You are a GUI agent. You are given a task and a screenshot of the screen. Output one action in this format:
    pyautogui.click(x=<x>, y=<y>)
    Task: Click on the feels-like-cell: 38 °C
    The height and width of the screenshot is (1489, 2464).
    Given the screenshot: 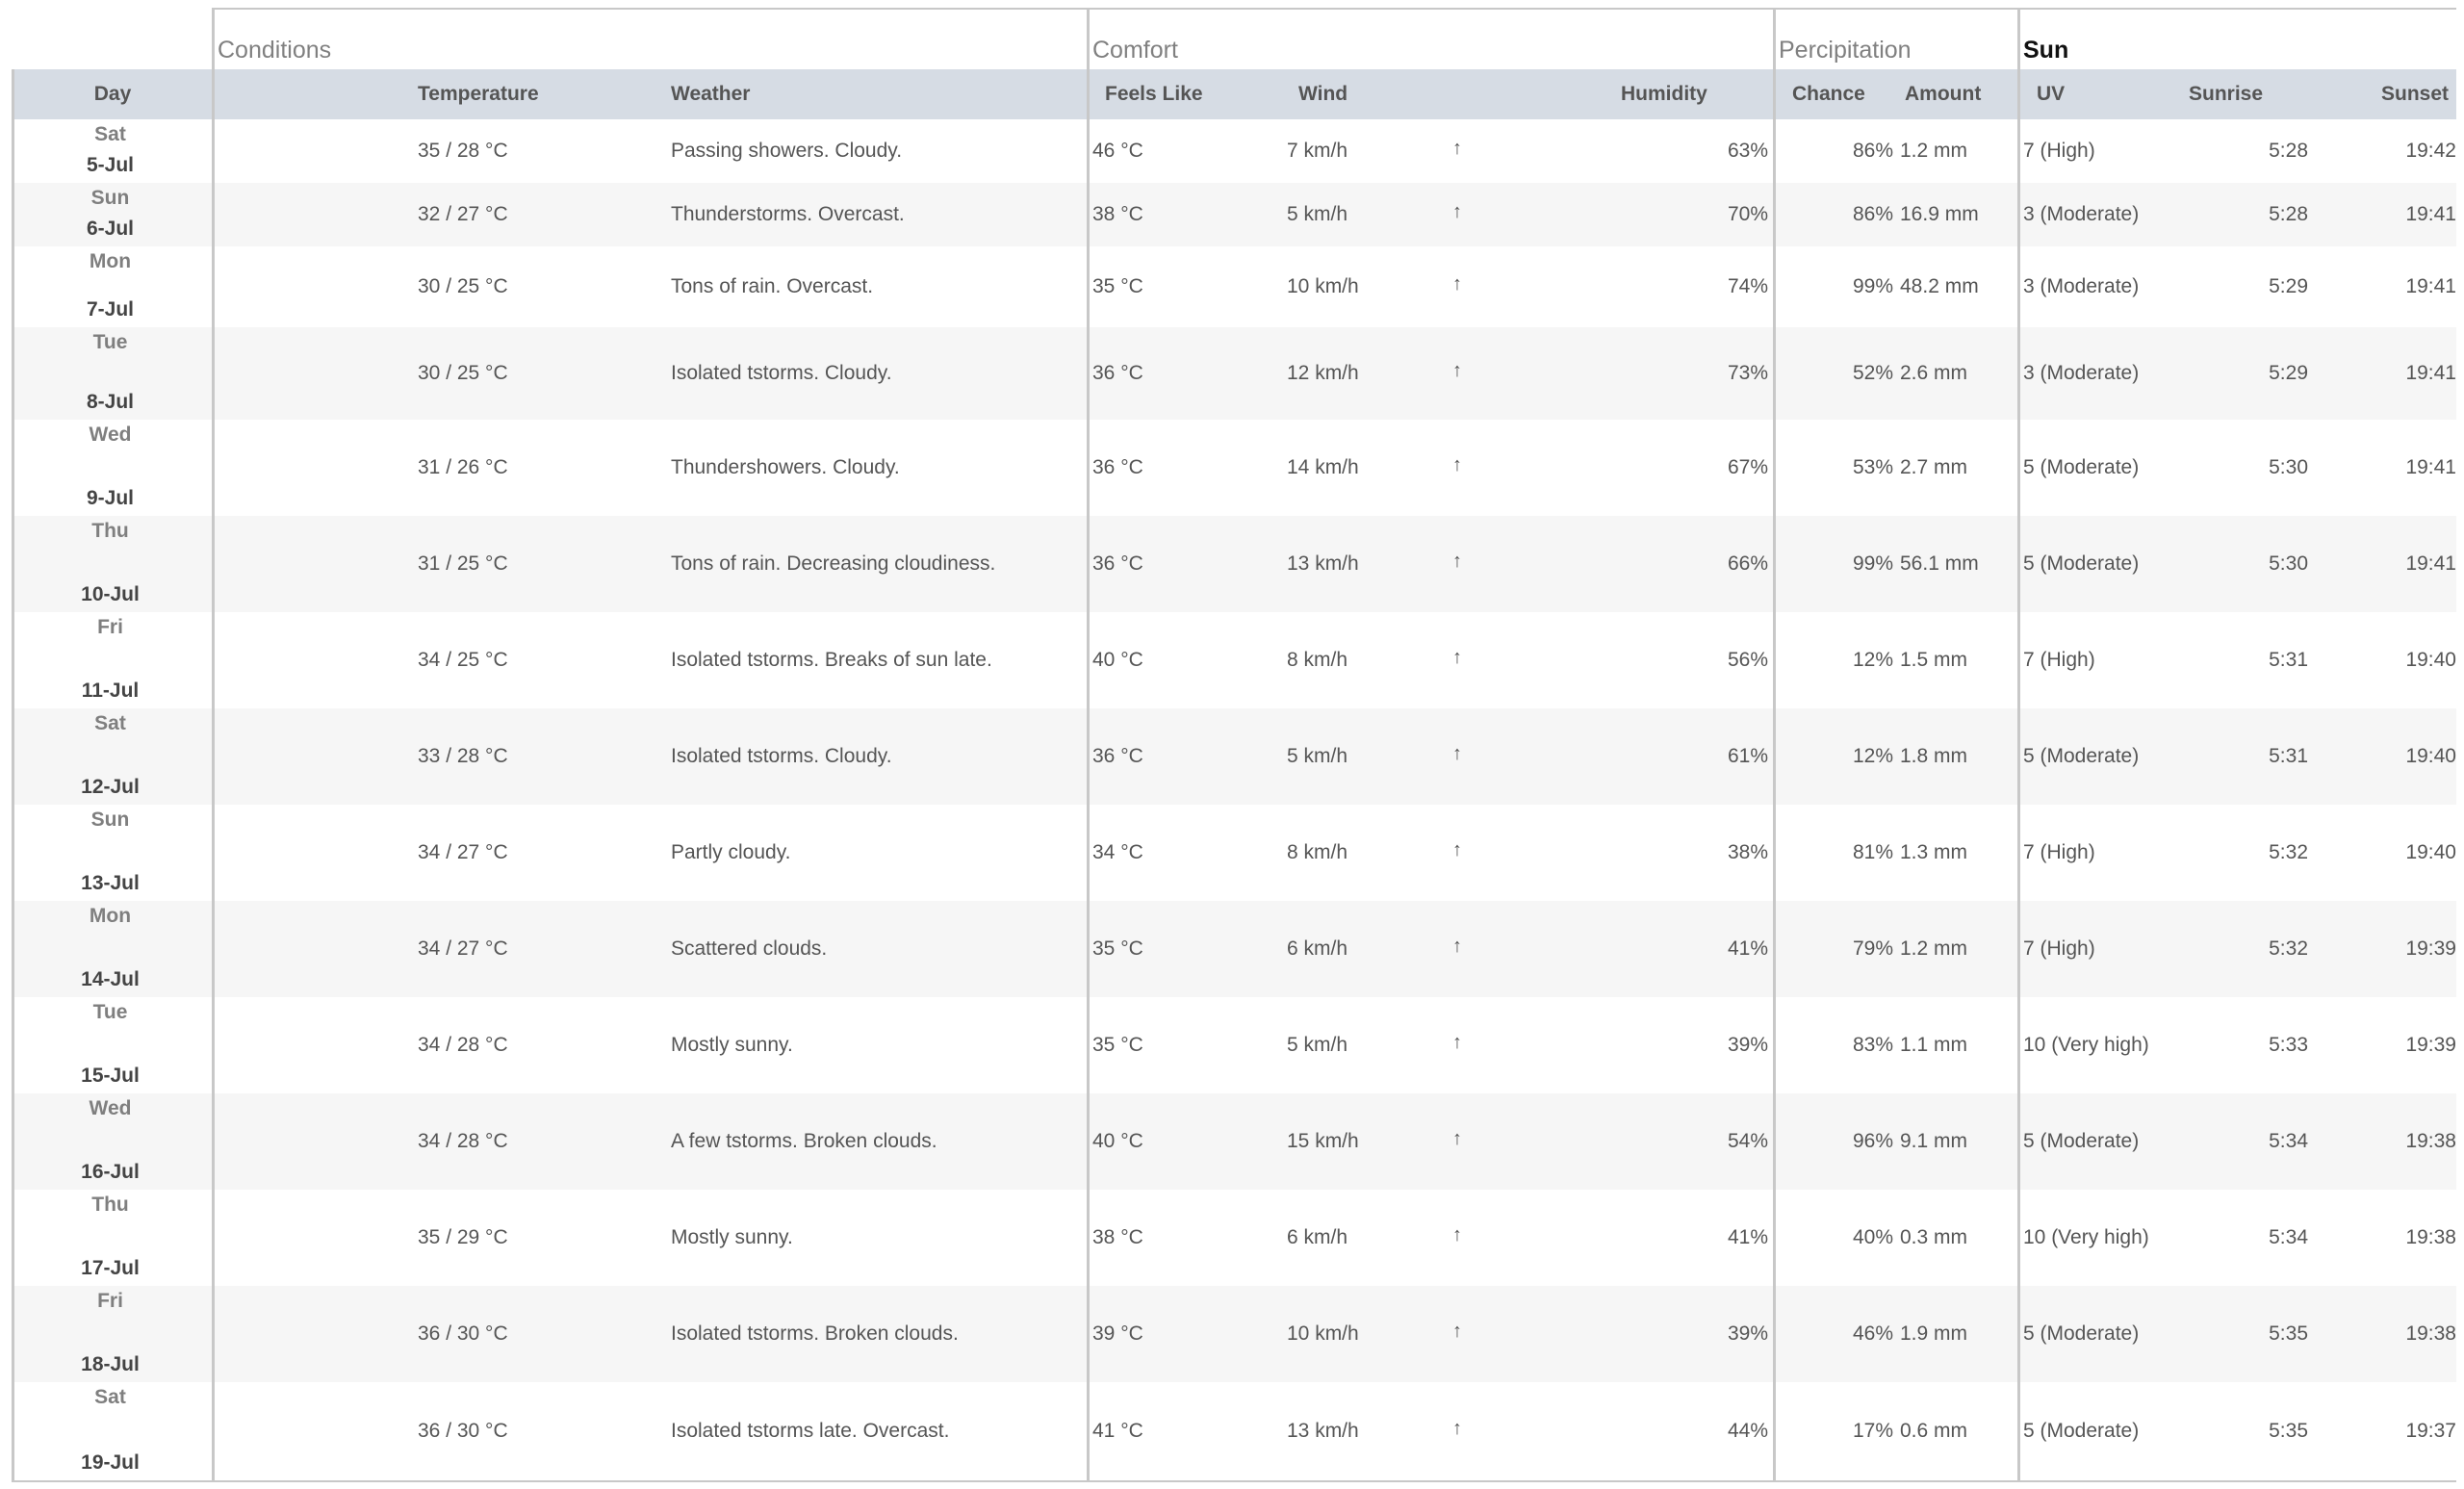 What is the action you would take?
    pyautogui.click(x=1117, y=214)
    